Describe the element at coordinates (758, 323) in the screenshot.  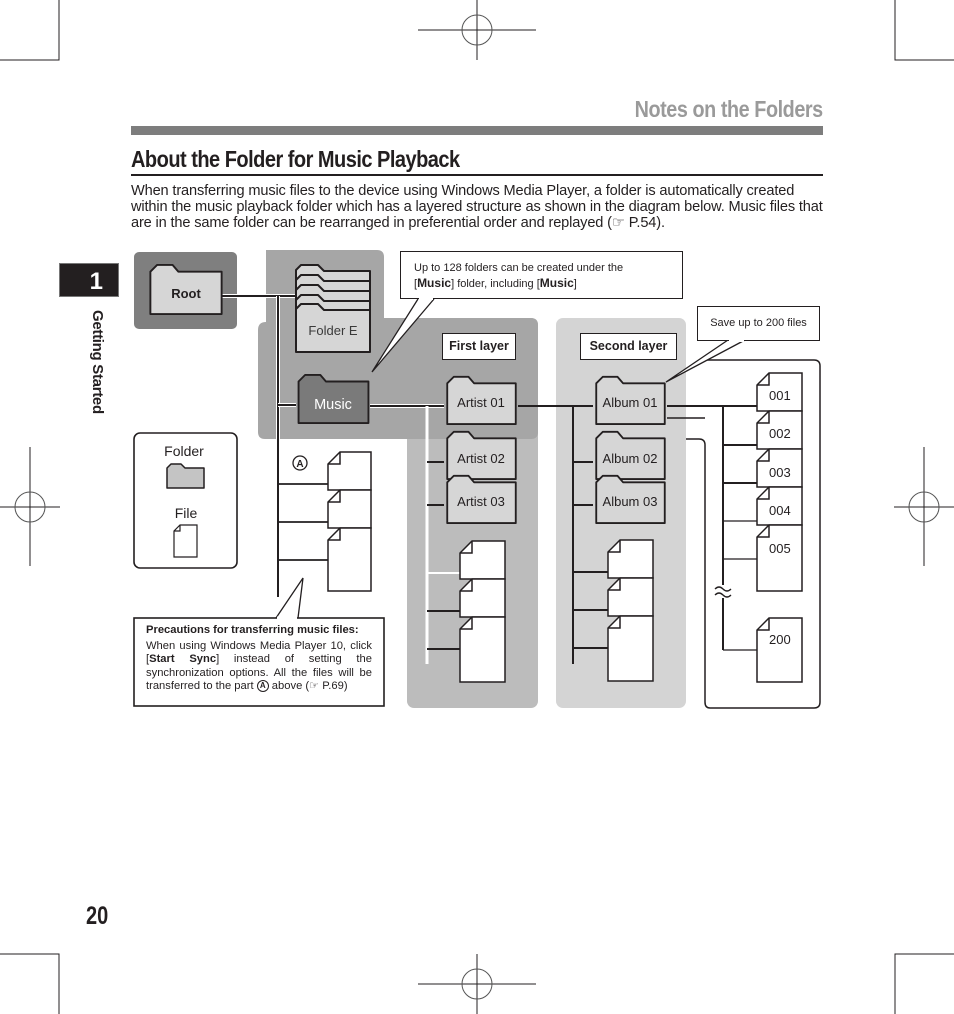
I see `callout-files-text: Save up to 200 files` at that location.